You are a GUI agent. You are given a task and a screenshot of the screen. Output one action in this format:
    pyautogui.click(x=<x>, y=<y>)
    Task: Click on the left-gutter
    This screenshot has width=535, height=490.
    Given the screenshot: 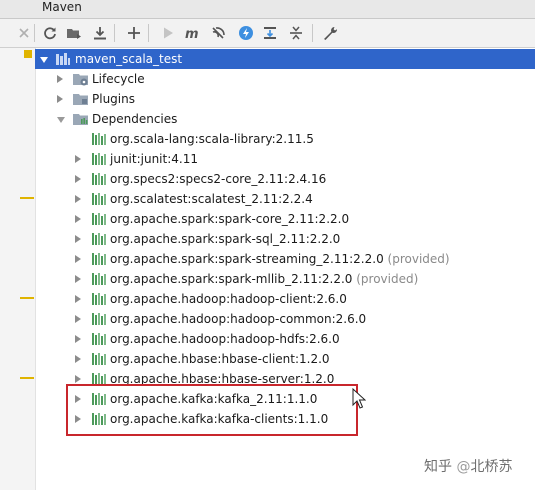 What is the action you would take?
    pyautogui.click(x=18, y=269)
    